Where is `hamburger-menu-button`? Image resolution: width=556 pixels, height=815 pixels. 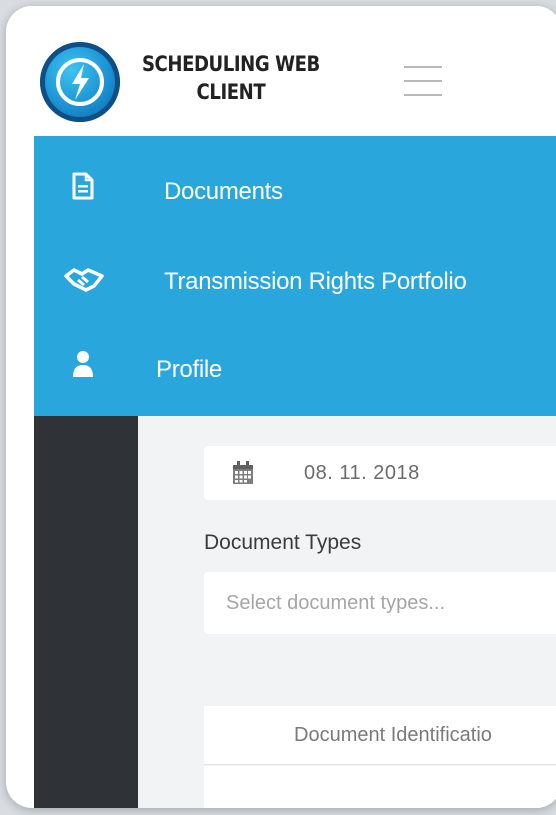 hamburger-menu-button is located at coordinates (424, 82).